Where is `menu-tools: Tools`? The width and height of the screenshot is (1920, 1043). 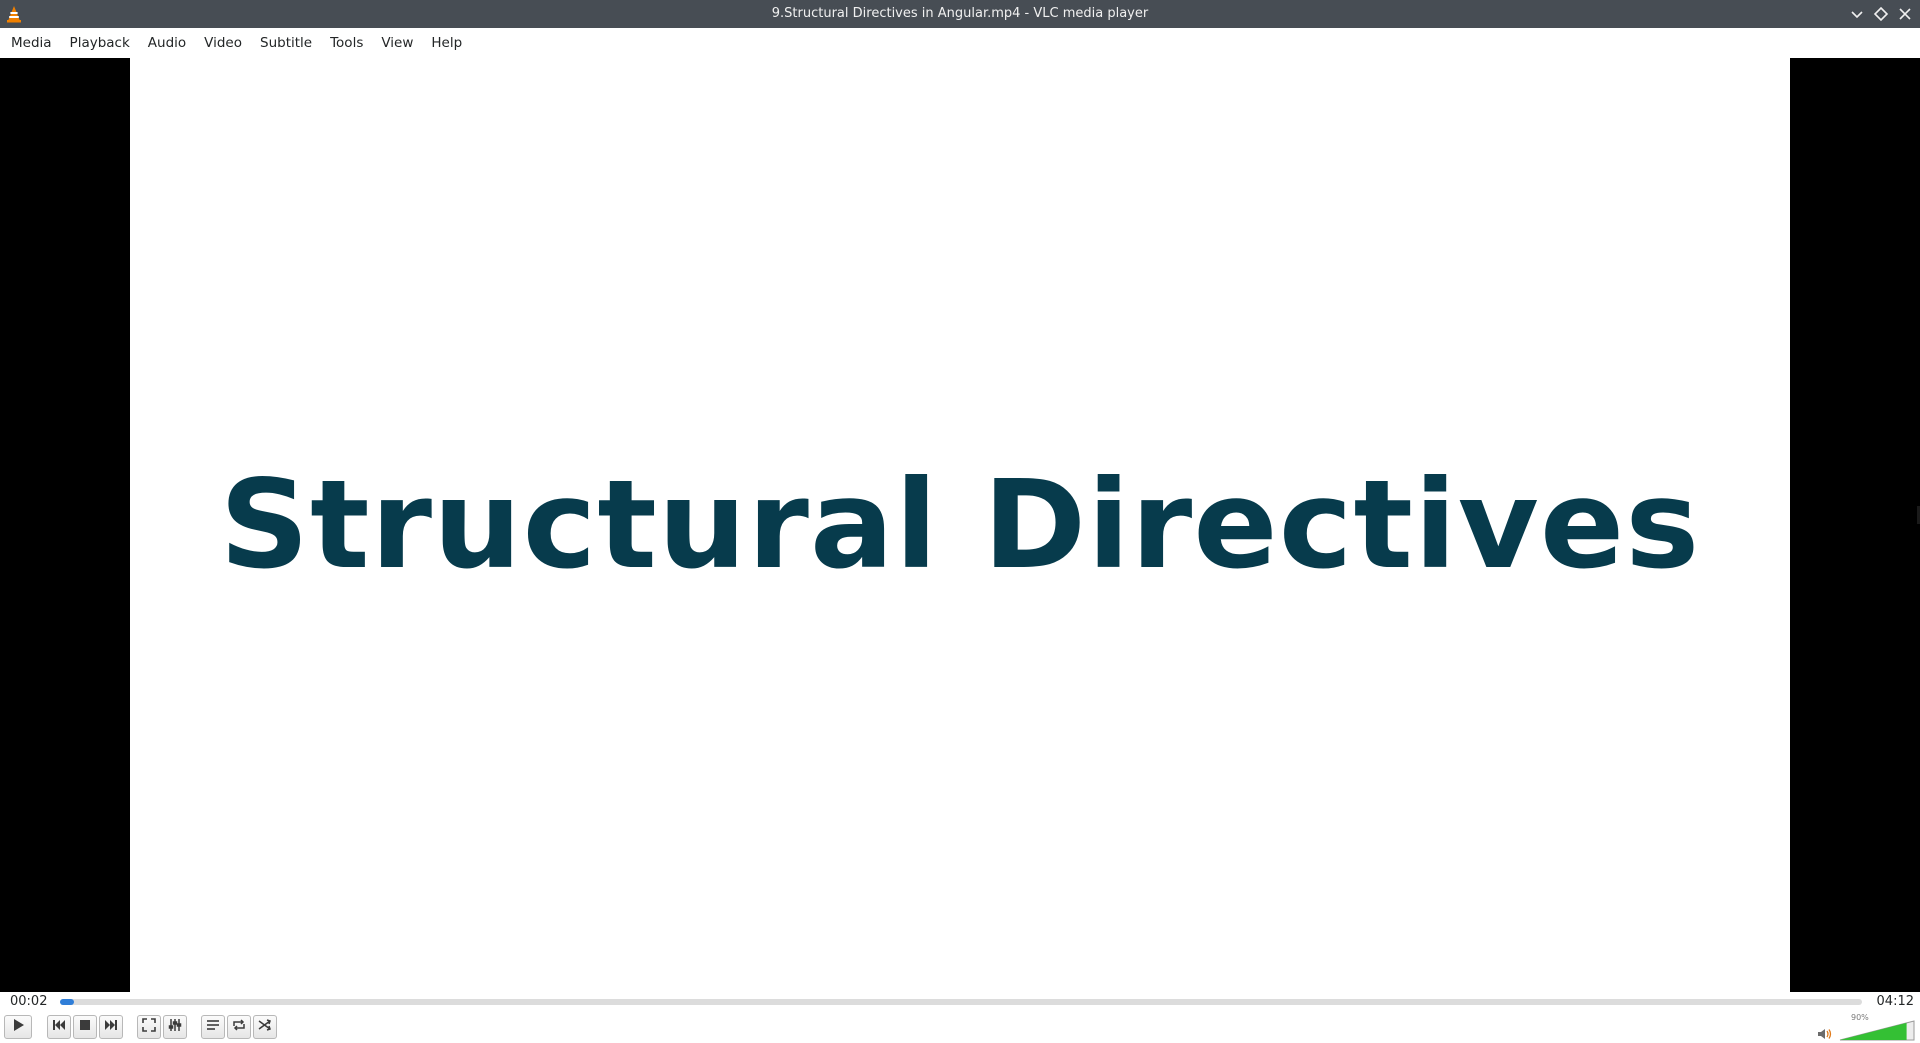 menu-tools: Tools is located at coordinates (346, 43).